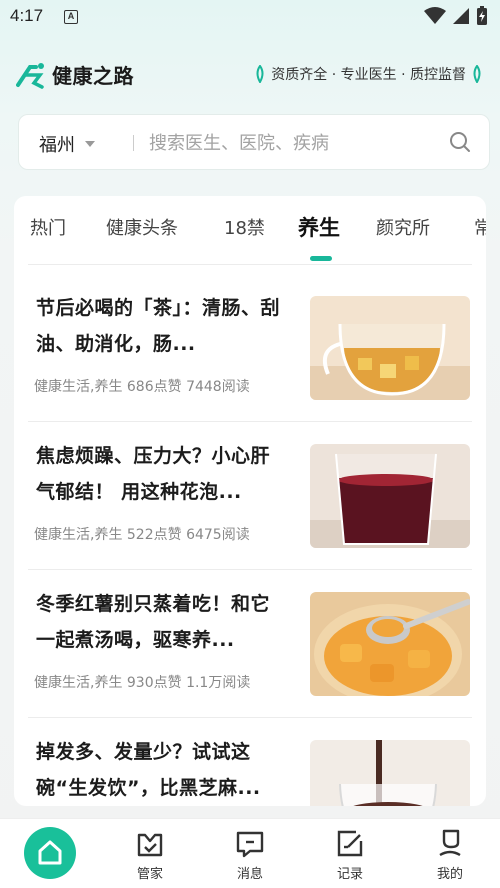 The width and height of the screenshot is (500, 888). Describe the element at coordinates (57, 145) in the screenshot. I see `city-label: 福州` at that location.